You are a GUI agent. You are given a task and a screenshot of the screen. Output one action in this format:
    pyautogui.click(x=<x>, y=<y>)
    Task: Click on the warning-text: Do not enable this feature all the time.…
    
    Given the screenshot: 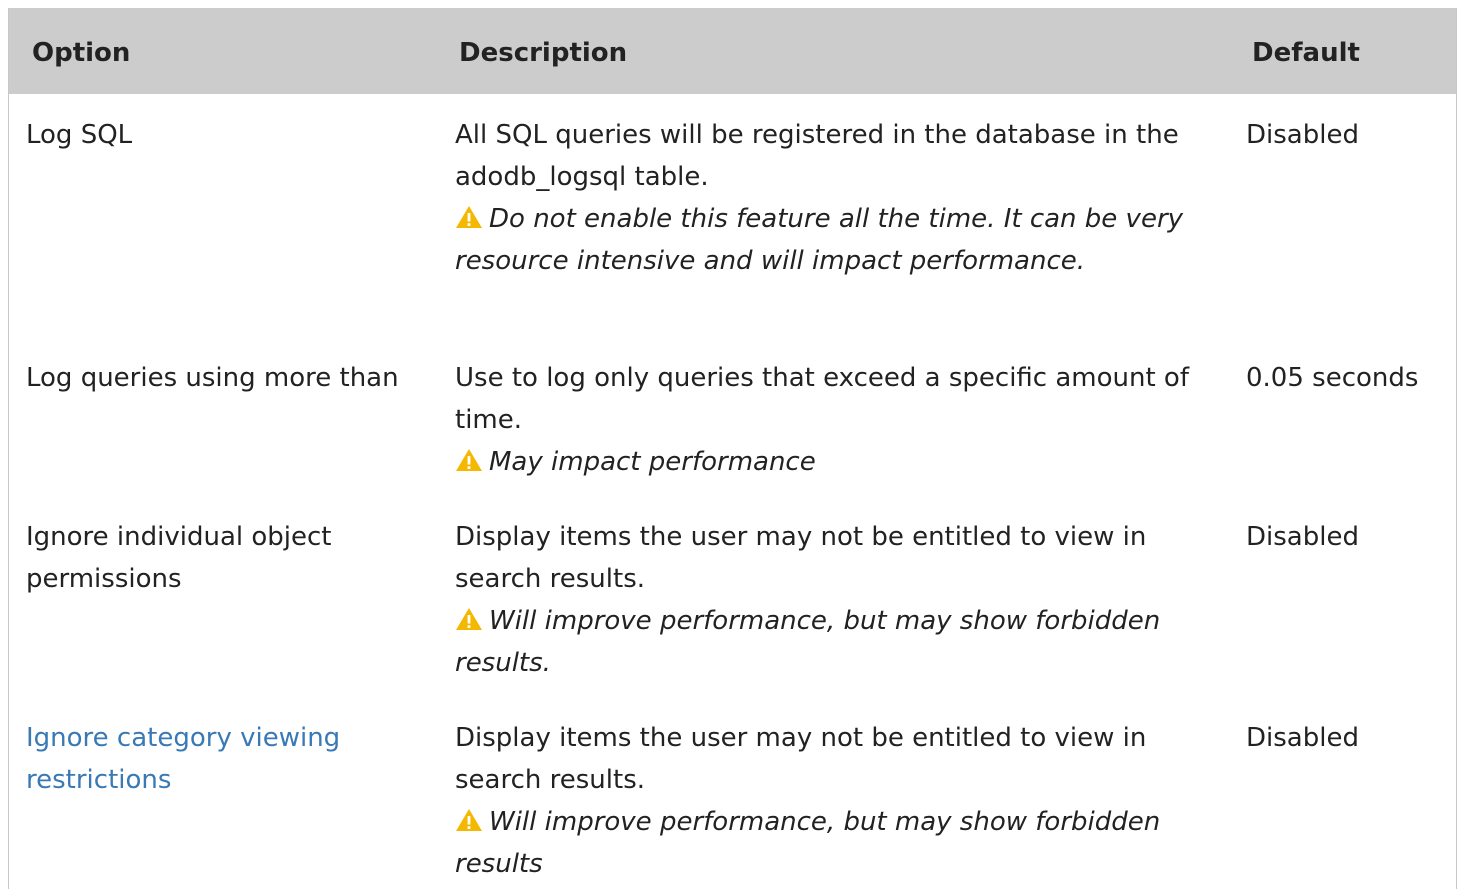 What is the action you would take?
    pyautogui.click(x=819, y=240)
    